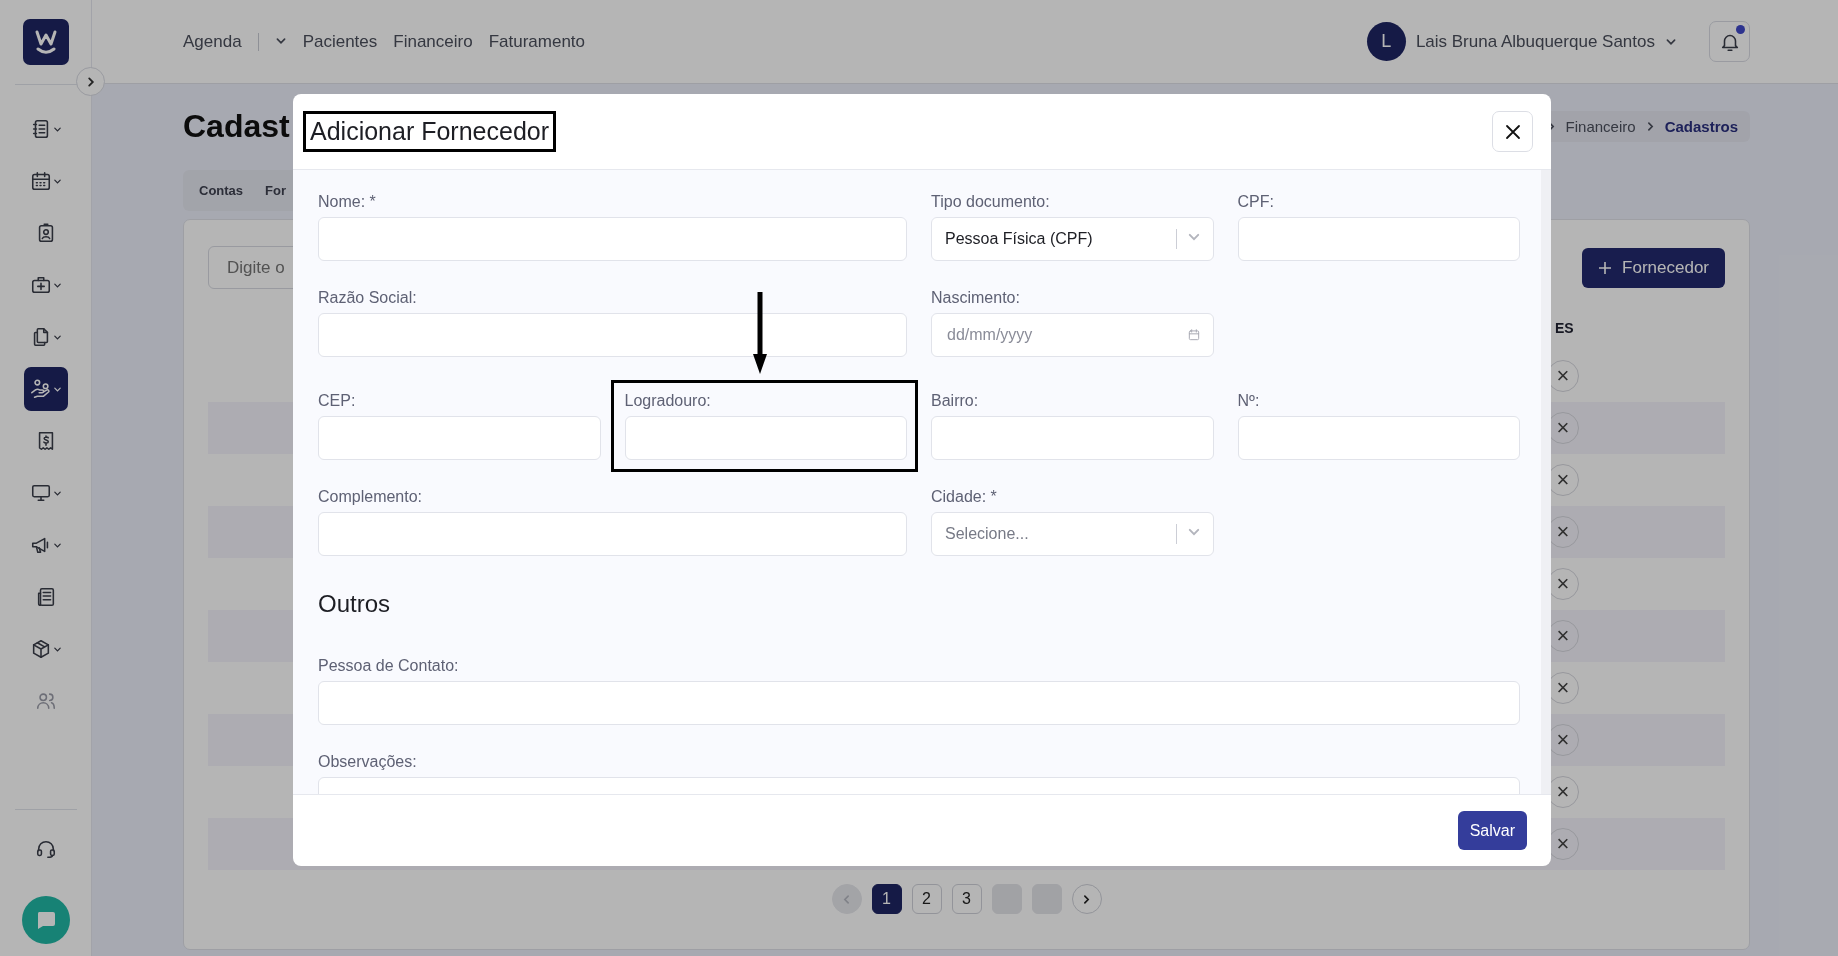 This screenshot has height=956, width=1838. I want to click on users-icon, so click(45, 701).